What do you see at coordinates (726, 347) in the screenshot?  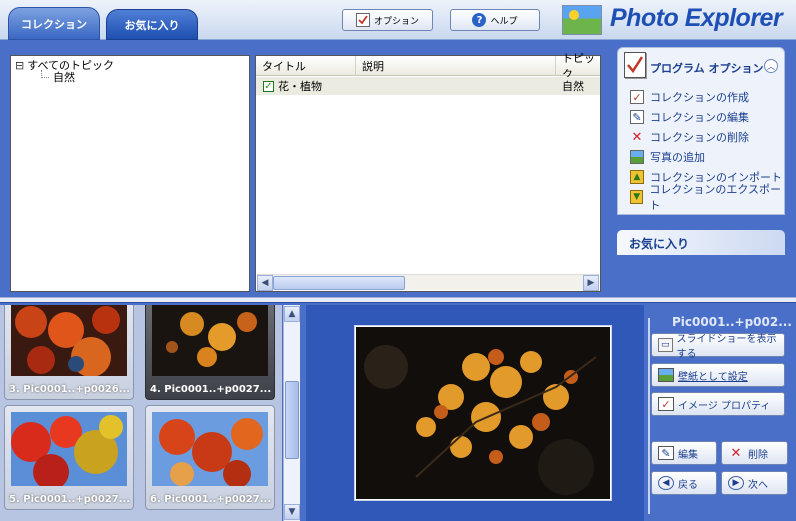 I see `slideshow-label: スライドショーを表示する` at bounding box center [726, 347].